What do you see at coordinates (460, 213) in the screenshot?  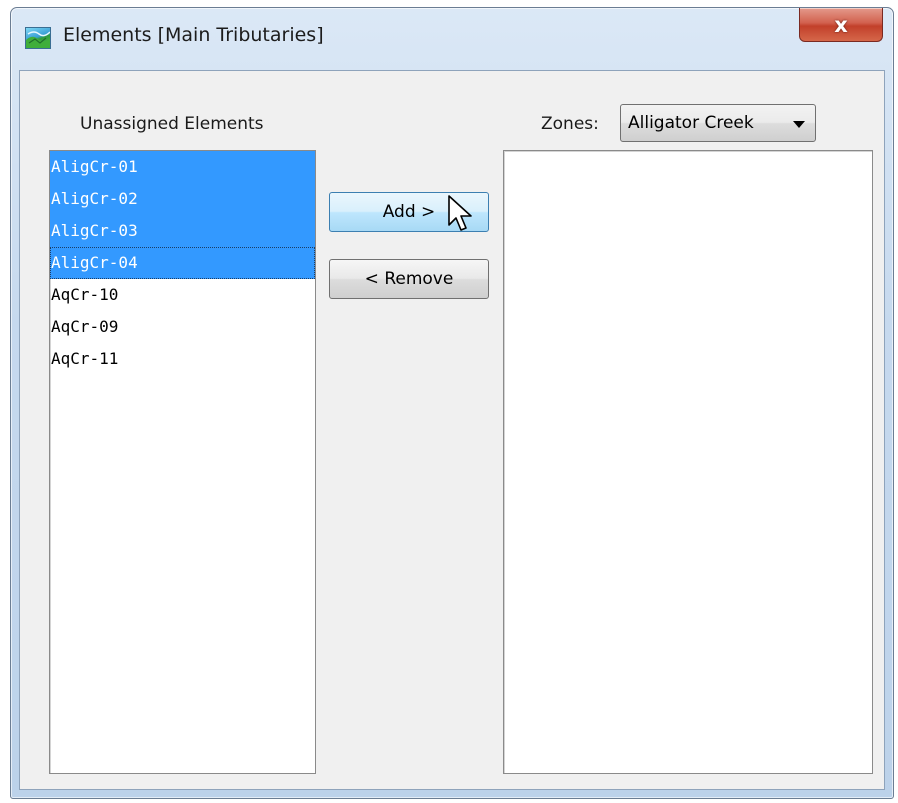 I see `mouse-pointer-icon` at bounding box center [460, 213].